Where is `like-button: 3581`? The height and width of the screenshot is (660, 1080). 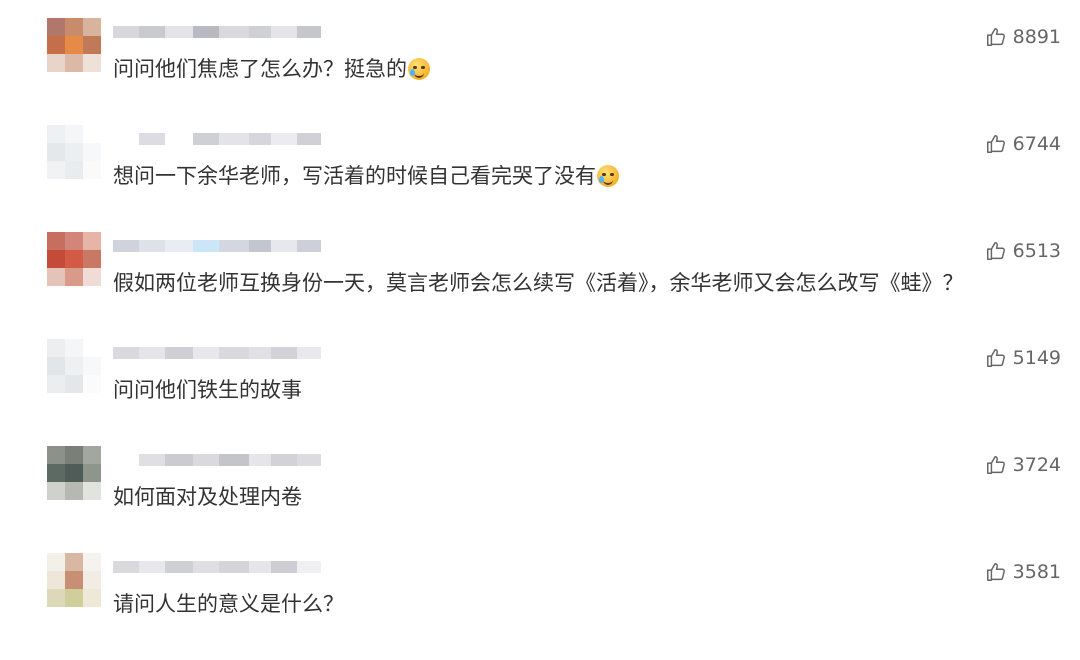 like-button: 3581 is located at coordinates (1023, 572).